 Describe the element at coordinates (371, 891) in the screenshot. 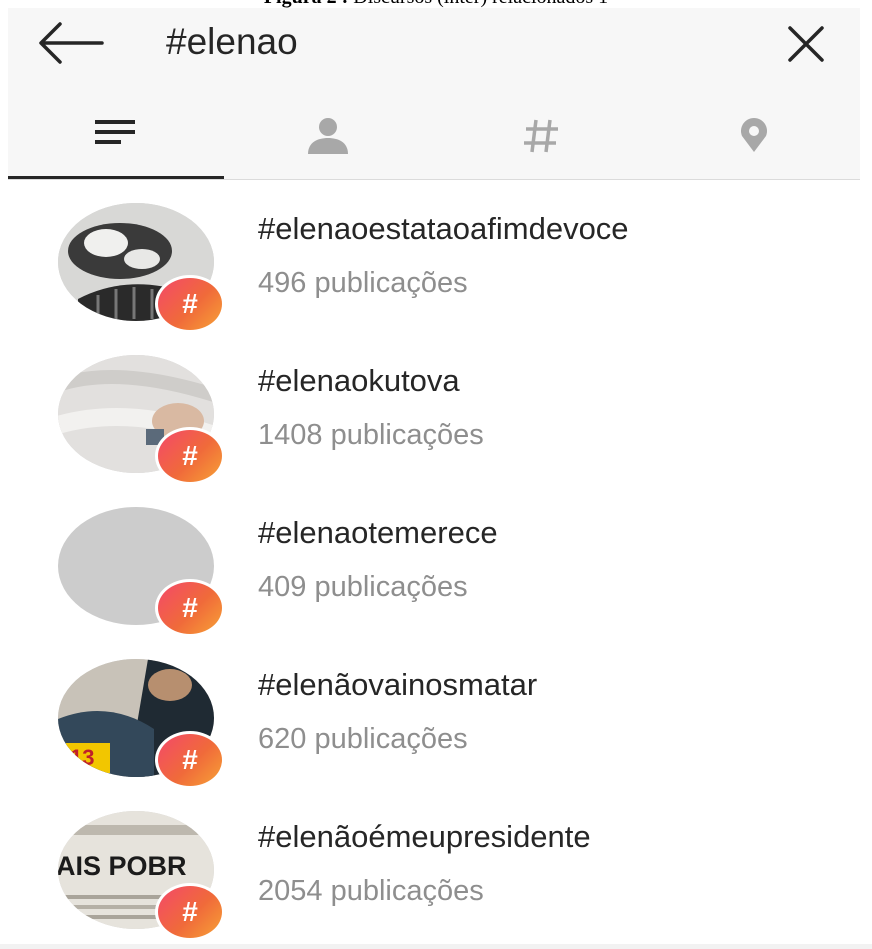

I see `post-count: 2054 publicações` at that location.